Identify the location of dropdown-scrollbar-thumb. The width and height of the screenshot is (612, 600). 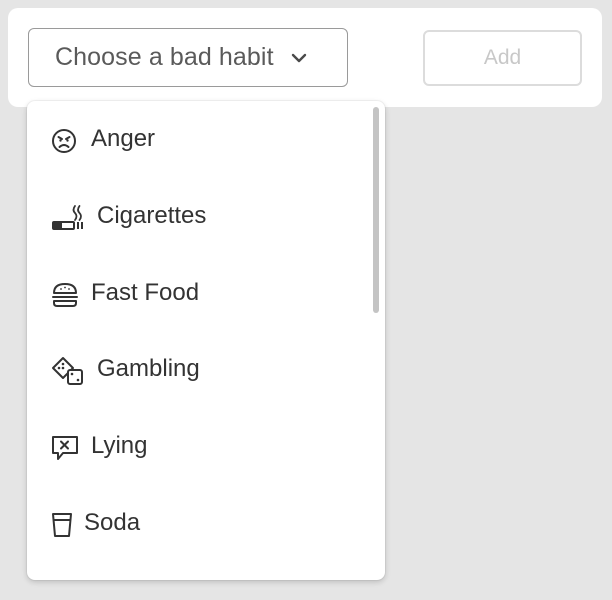
(376, 210).